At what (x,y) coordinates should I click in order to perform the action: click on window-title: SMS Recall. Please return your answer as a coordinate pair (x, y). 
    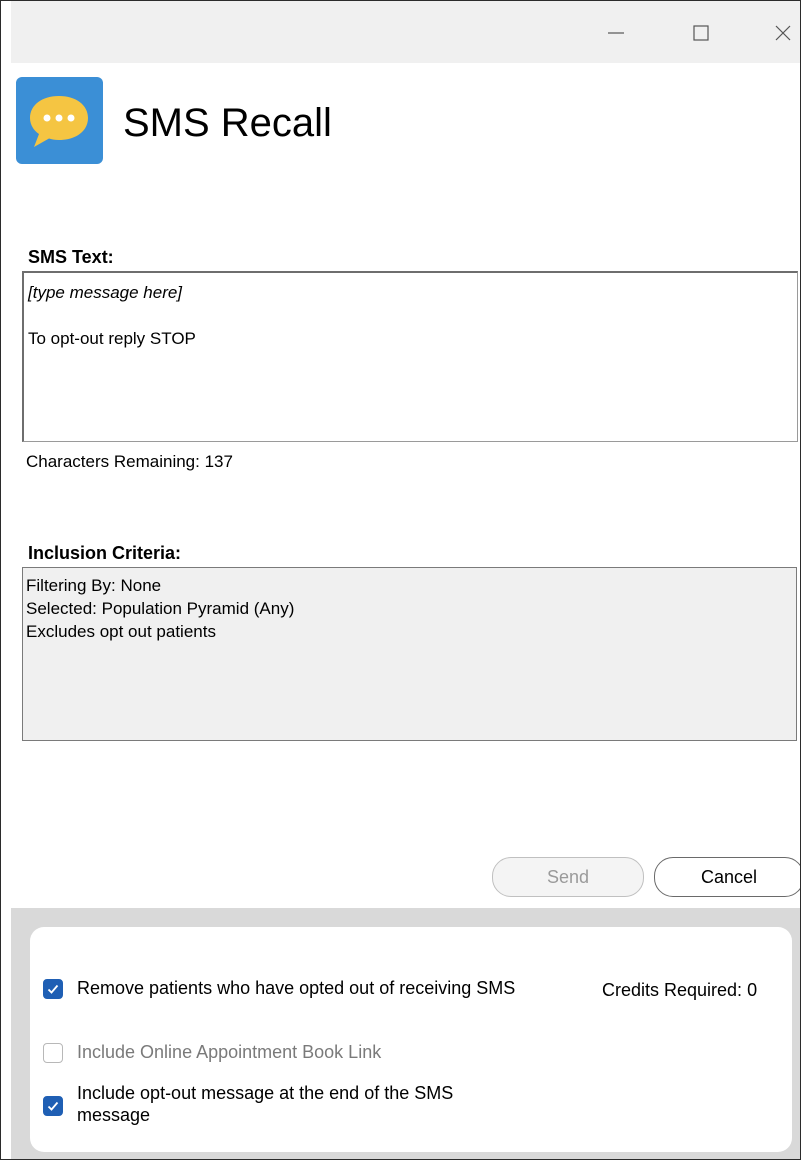
    Looking at the image, I should click on (227, 123).